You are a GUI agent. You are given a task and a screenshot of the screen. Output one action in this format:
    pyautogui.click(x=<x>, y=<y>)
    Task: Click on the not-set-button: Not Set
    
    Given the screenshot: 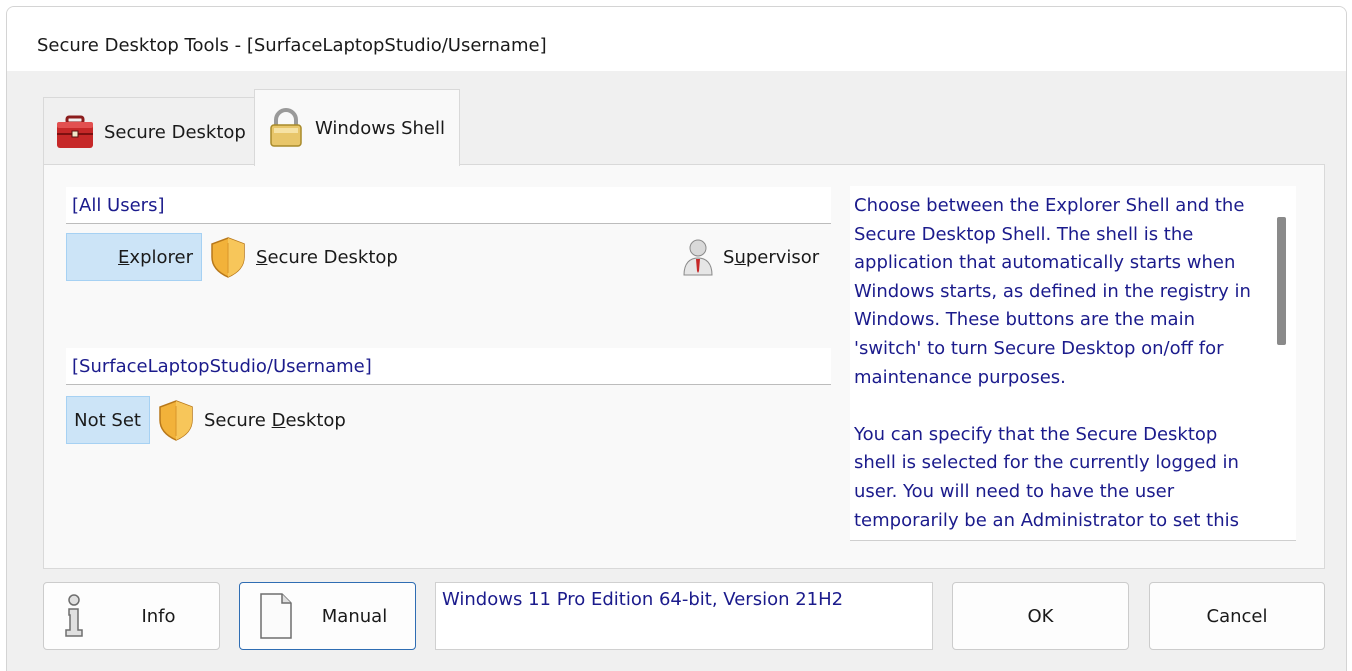 What is the action you would take?
    pyautogui.click(x=108, y=420)
    